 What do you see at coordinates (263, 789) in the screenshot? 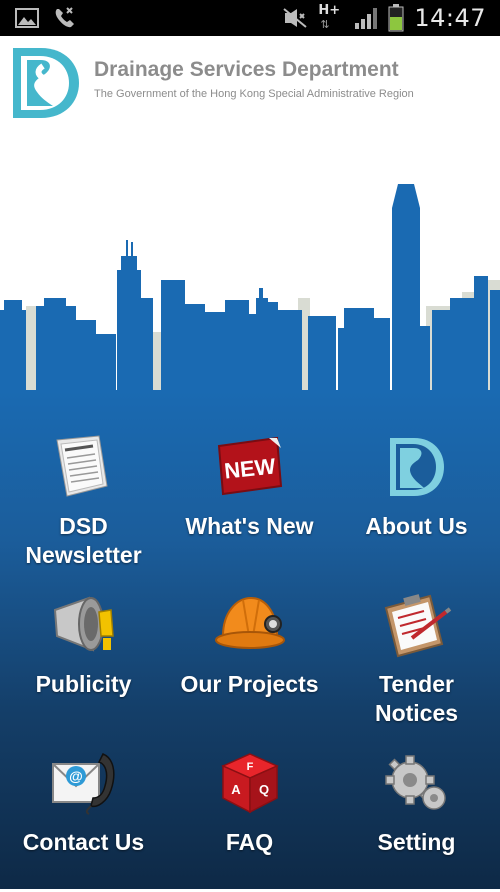
I see `svg-text: Q` at bounding box center [263, 789].